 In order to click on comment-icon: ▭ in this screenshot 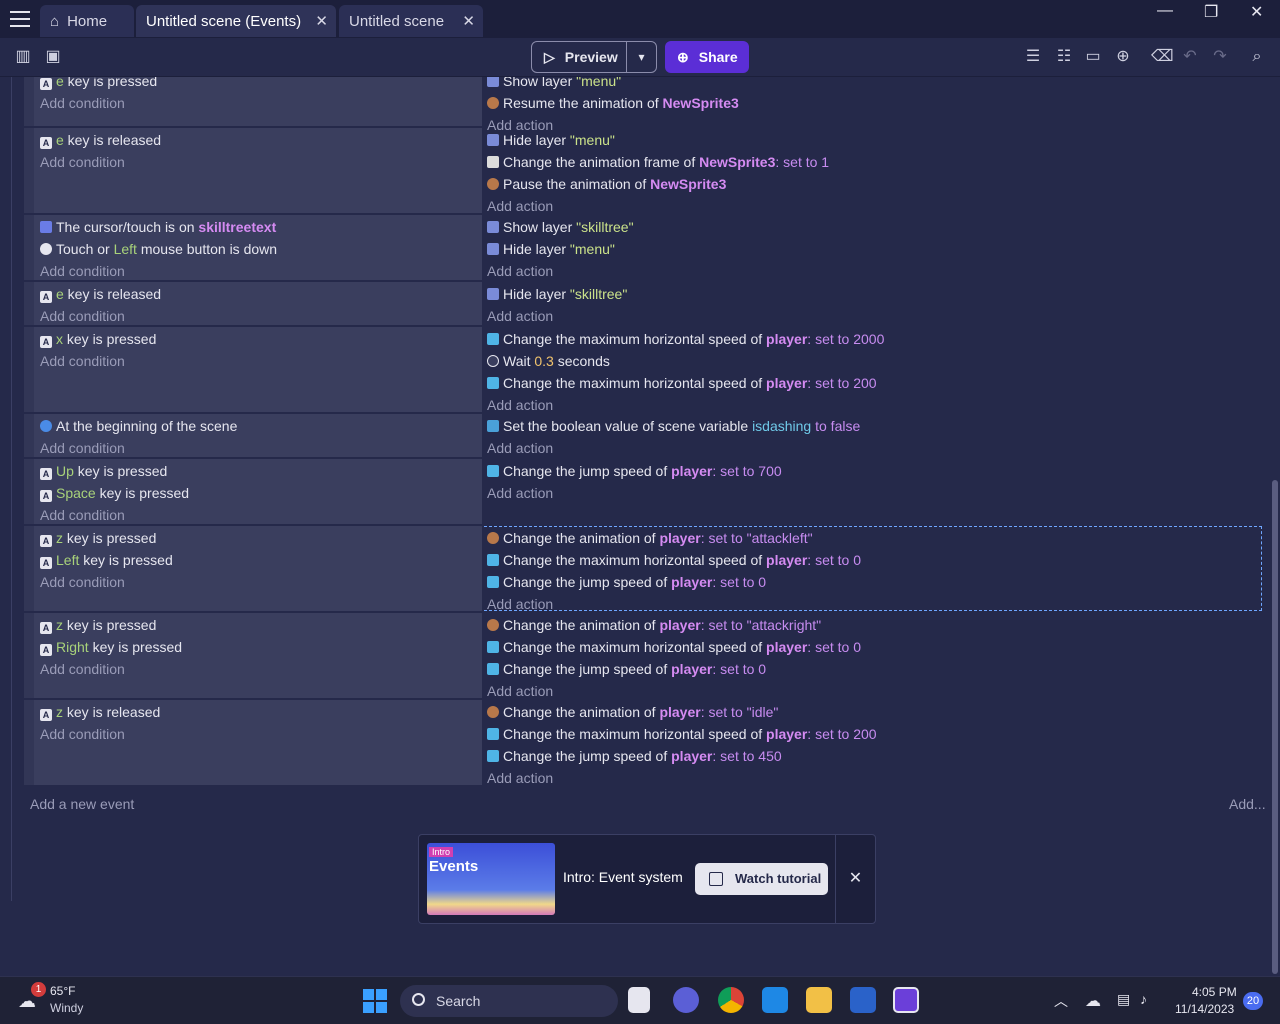, I will do `click(1093, 57)`.